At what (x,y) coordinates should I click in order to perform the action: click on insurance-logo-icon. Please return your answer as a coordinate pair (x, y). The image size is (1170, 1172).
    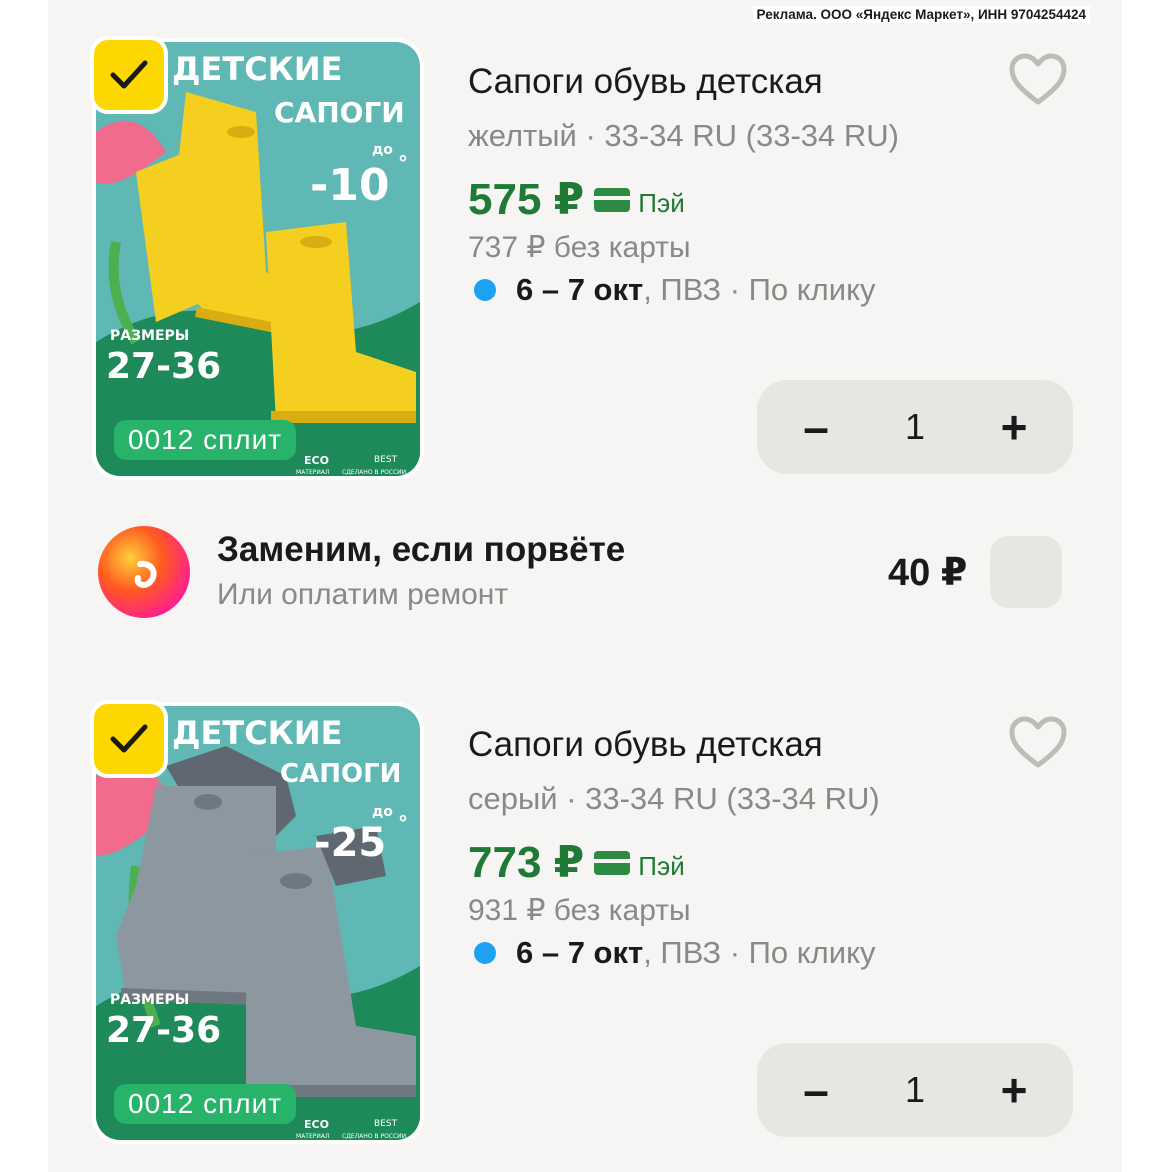
    Looking at the image, I should click on (144, 572).